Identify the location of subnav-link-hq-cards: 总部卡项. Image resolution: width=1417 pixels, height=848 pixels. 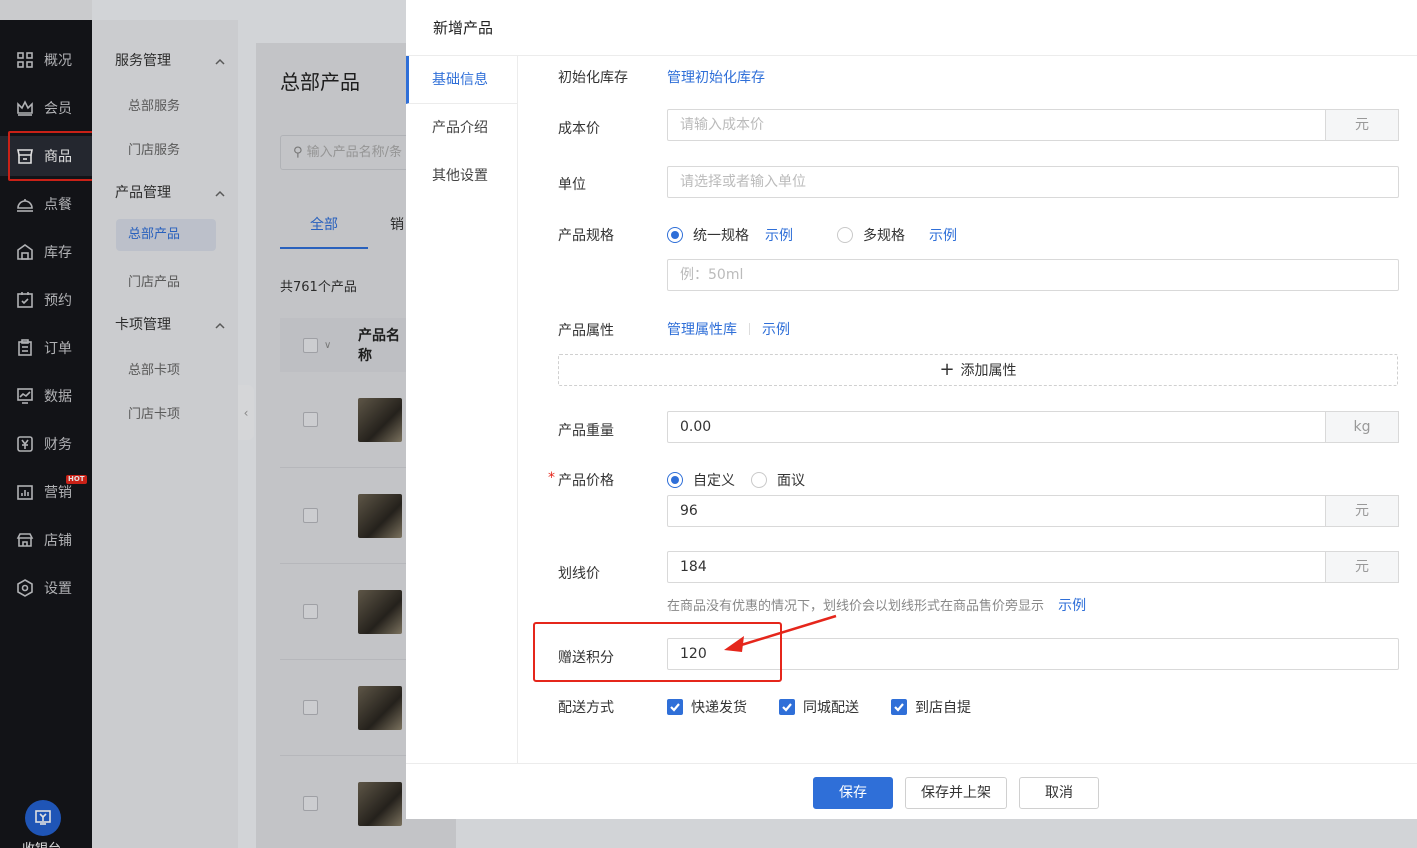
(154, 368).